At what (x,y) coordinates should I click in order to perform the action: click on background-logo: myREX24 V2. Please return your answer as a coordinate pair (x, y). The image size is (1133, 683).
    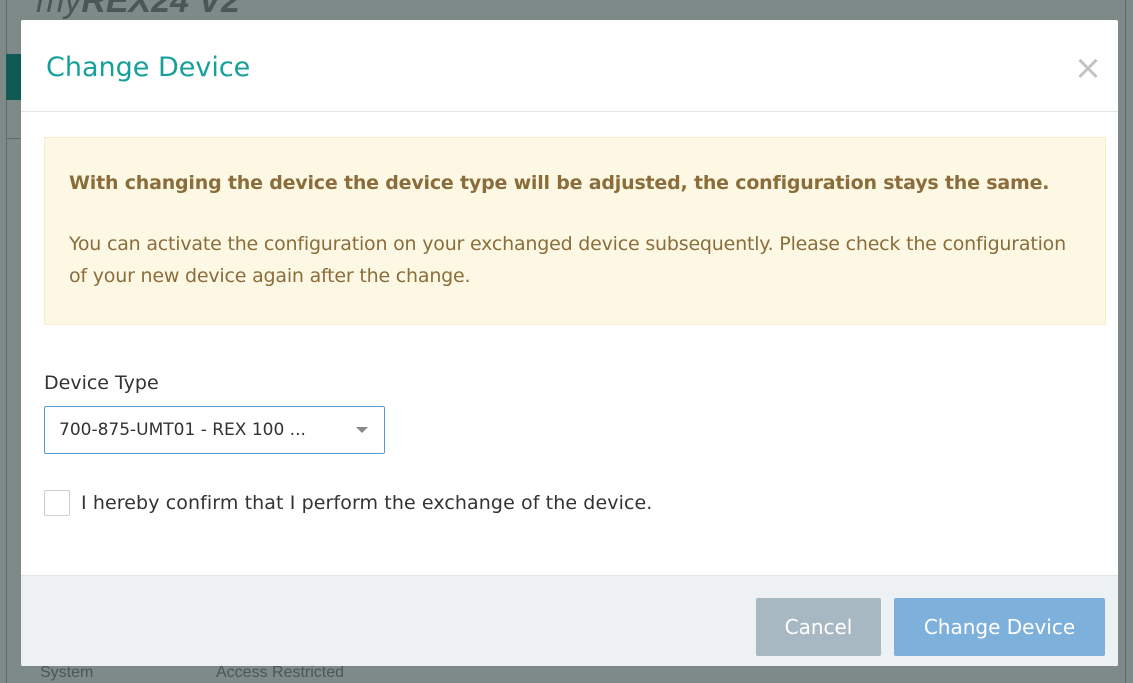
    Looking at the image, I should click on (138, 10).